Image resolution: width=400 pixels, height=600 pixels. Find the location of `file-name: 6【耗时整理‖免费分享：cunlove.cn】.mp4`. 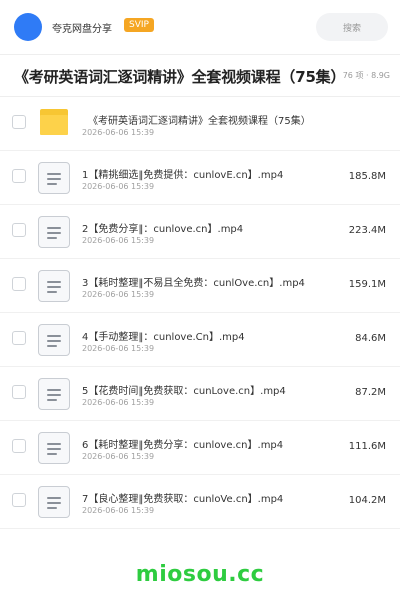

file-name: 6【耗时整理‖免费分享：cunlove.cn】.mp4 is located at coordinates (182, 443).